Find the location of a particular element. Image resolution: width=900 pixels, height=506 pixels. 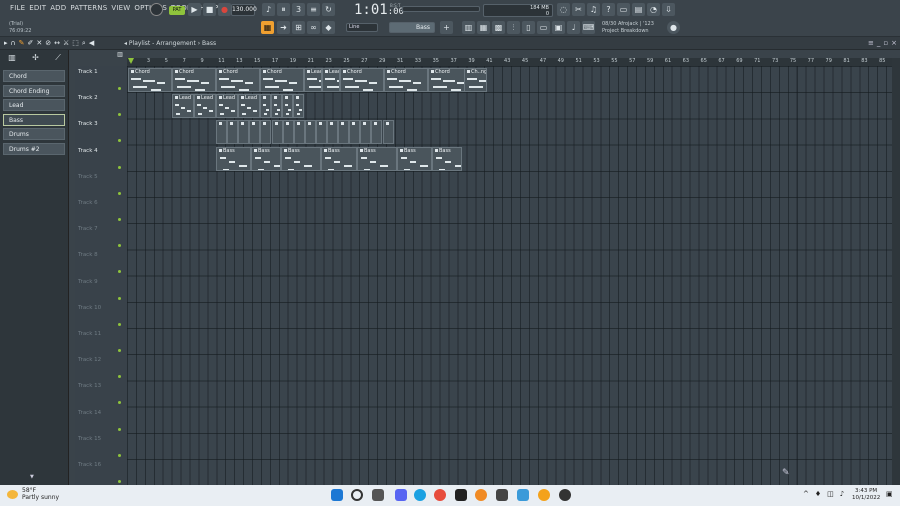

menu-view: VIEW is located at coordinates (120, 8).